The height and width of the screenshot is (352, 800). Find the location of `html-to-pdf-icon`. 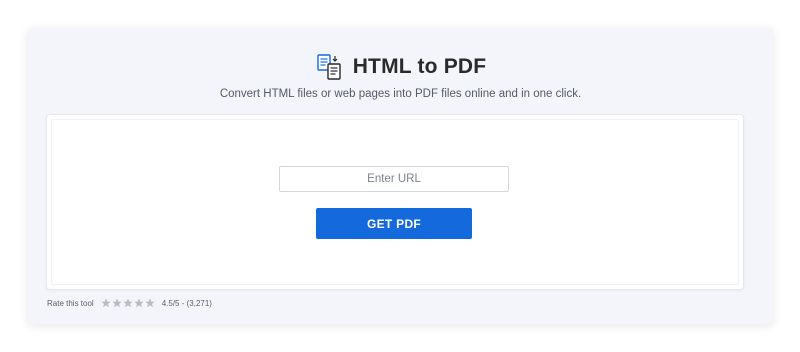

html-to-pdf-icon is located at coordinates (329, 67).